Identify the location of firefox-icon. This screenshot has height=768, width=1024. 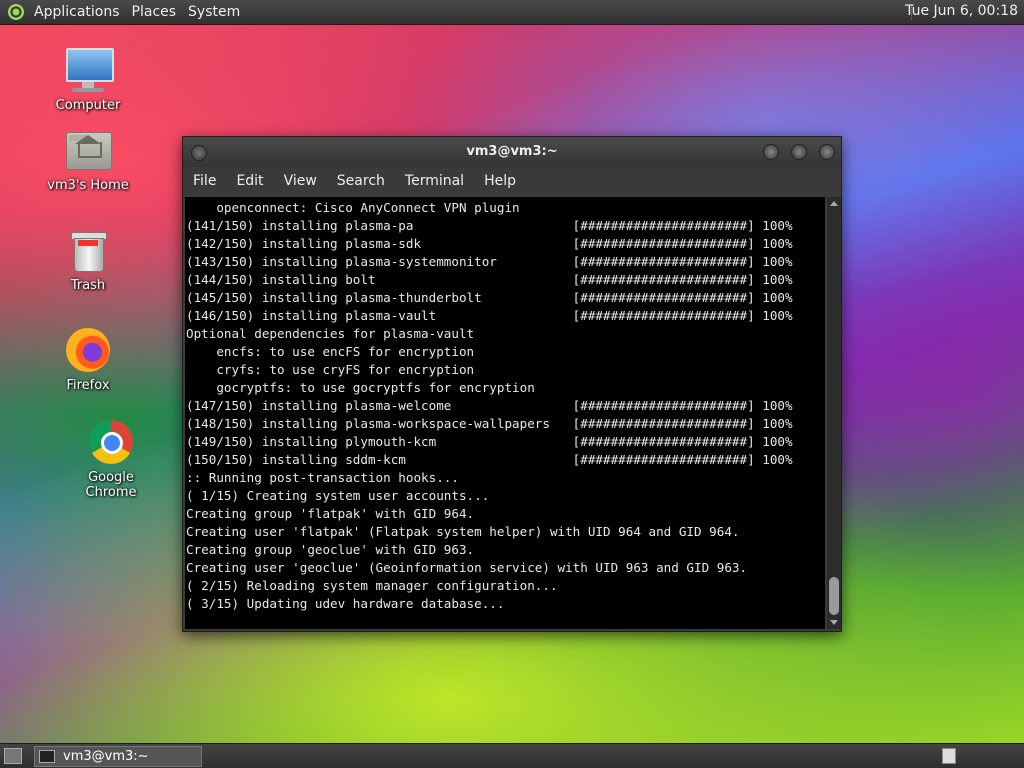
(88, 350).